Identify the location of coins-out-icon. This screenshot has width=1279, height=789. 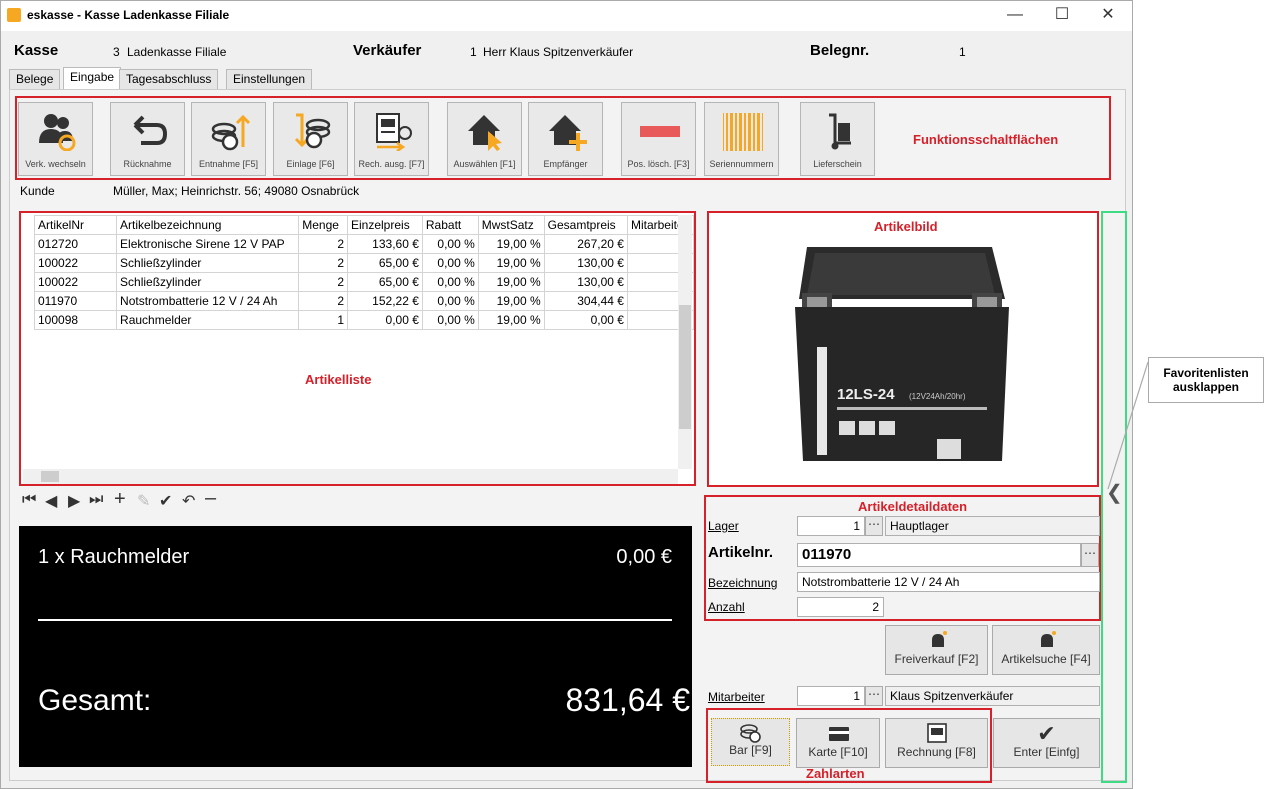
(230, 132).